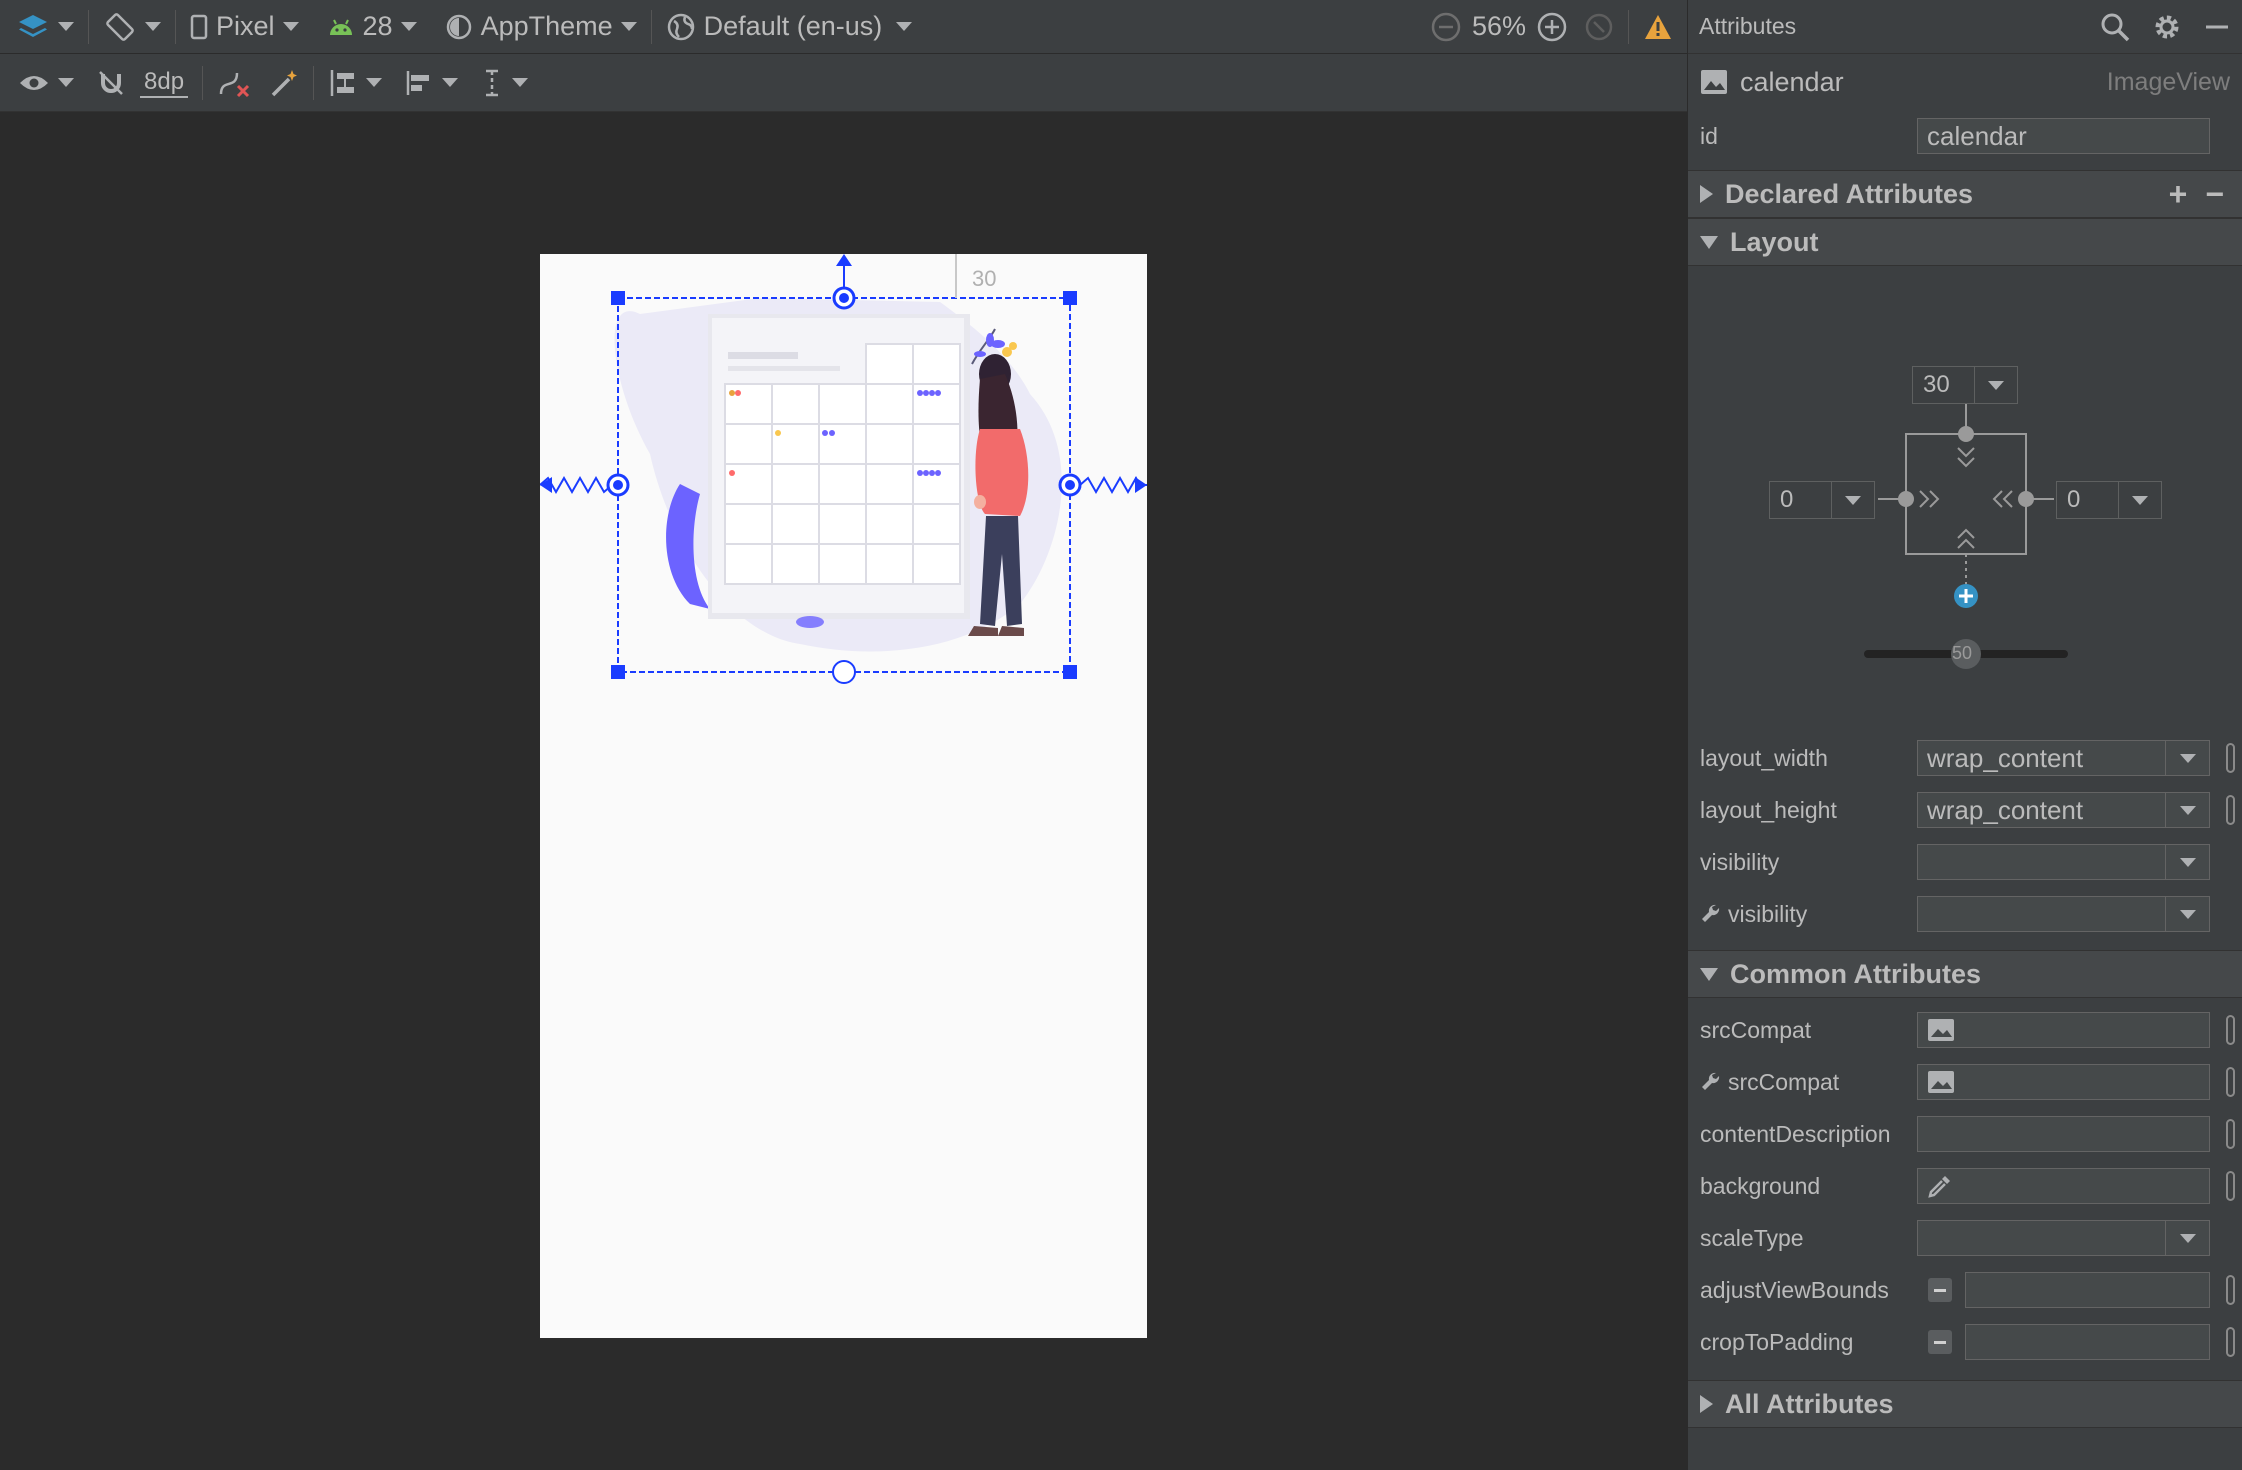  Describe the element at coordinates (1706, 1404) in the screenshot. I see `expand-arrow-icon` at that location.